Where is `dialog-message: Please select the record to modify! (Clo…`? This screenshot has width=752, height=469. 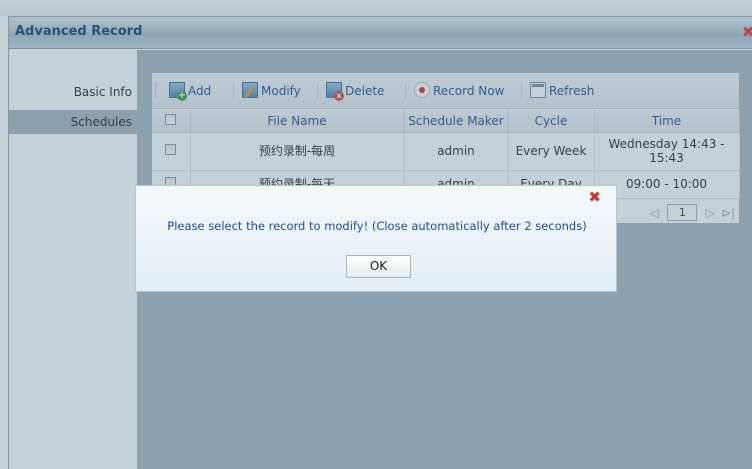 dialog-message: Please select the record to modify! (Clo… is located at coordinates (377, 226).